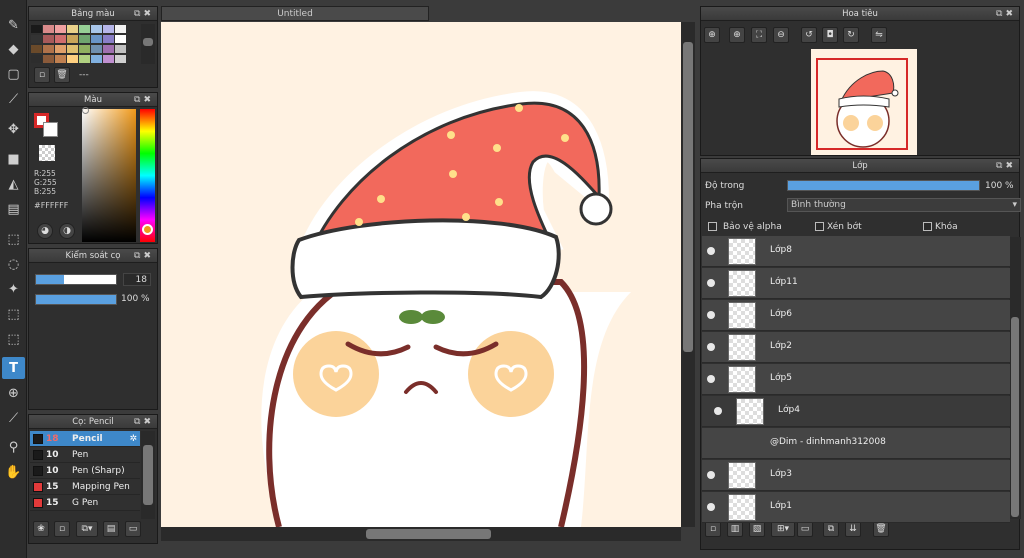 The width and height of the screenshot is (1024, 558). What do you see at coordinates (712, 226) in the screenshot?
I see `protect-alpha-checkbox` at bounding box center [712, 226].